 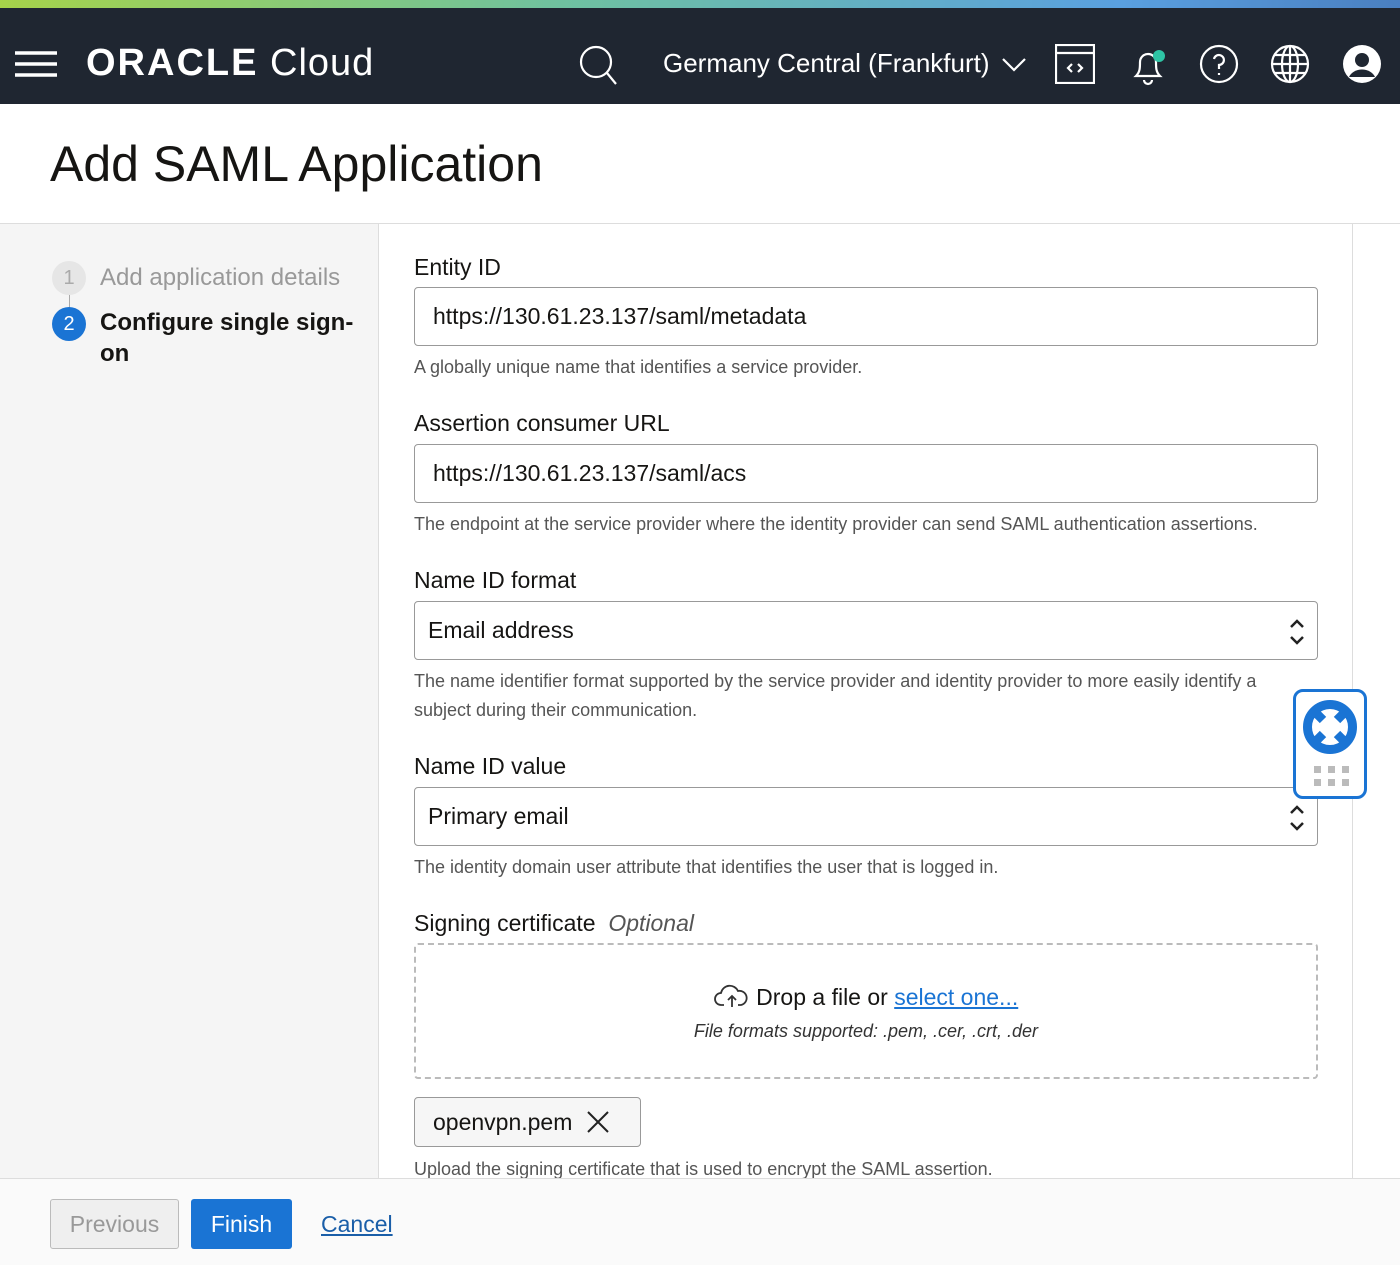 I want to click on step-number: 2, so click(x=69, y=324).